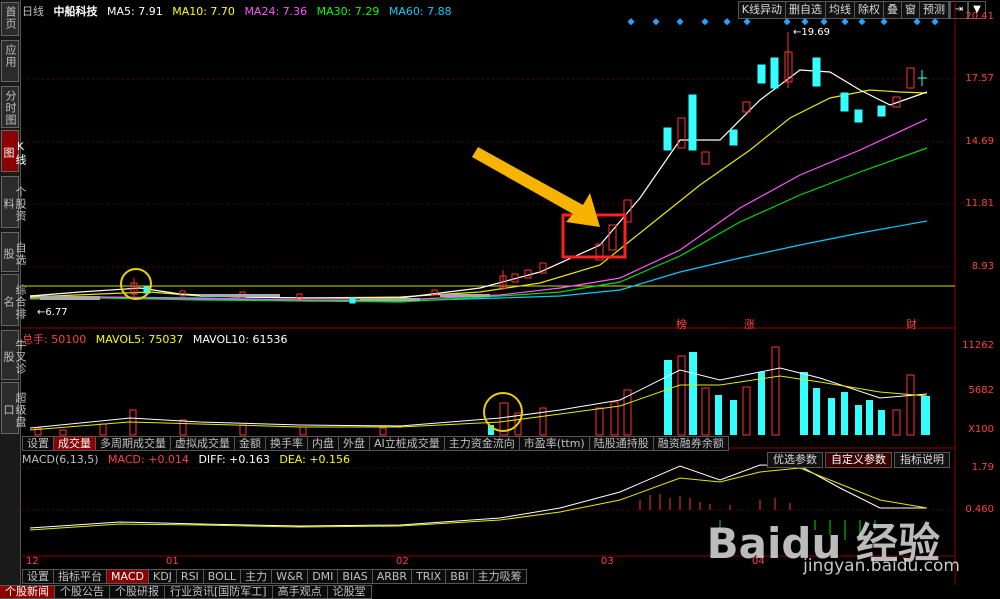 Image resolution: width=1000 pixels, height=599 pixels. Describe the element at coordinates (979, 141) in the screenshot. I see `price-axis-3: 14.69` at that location.